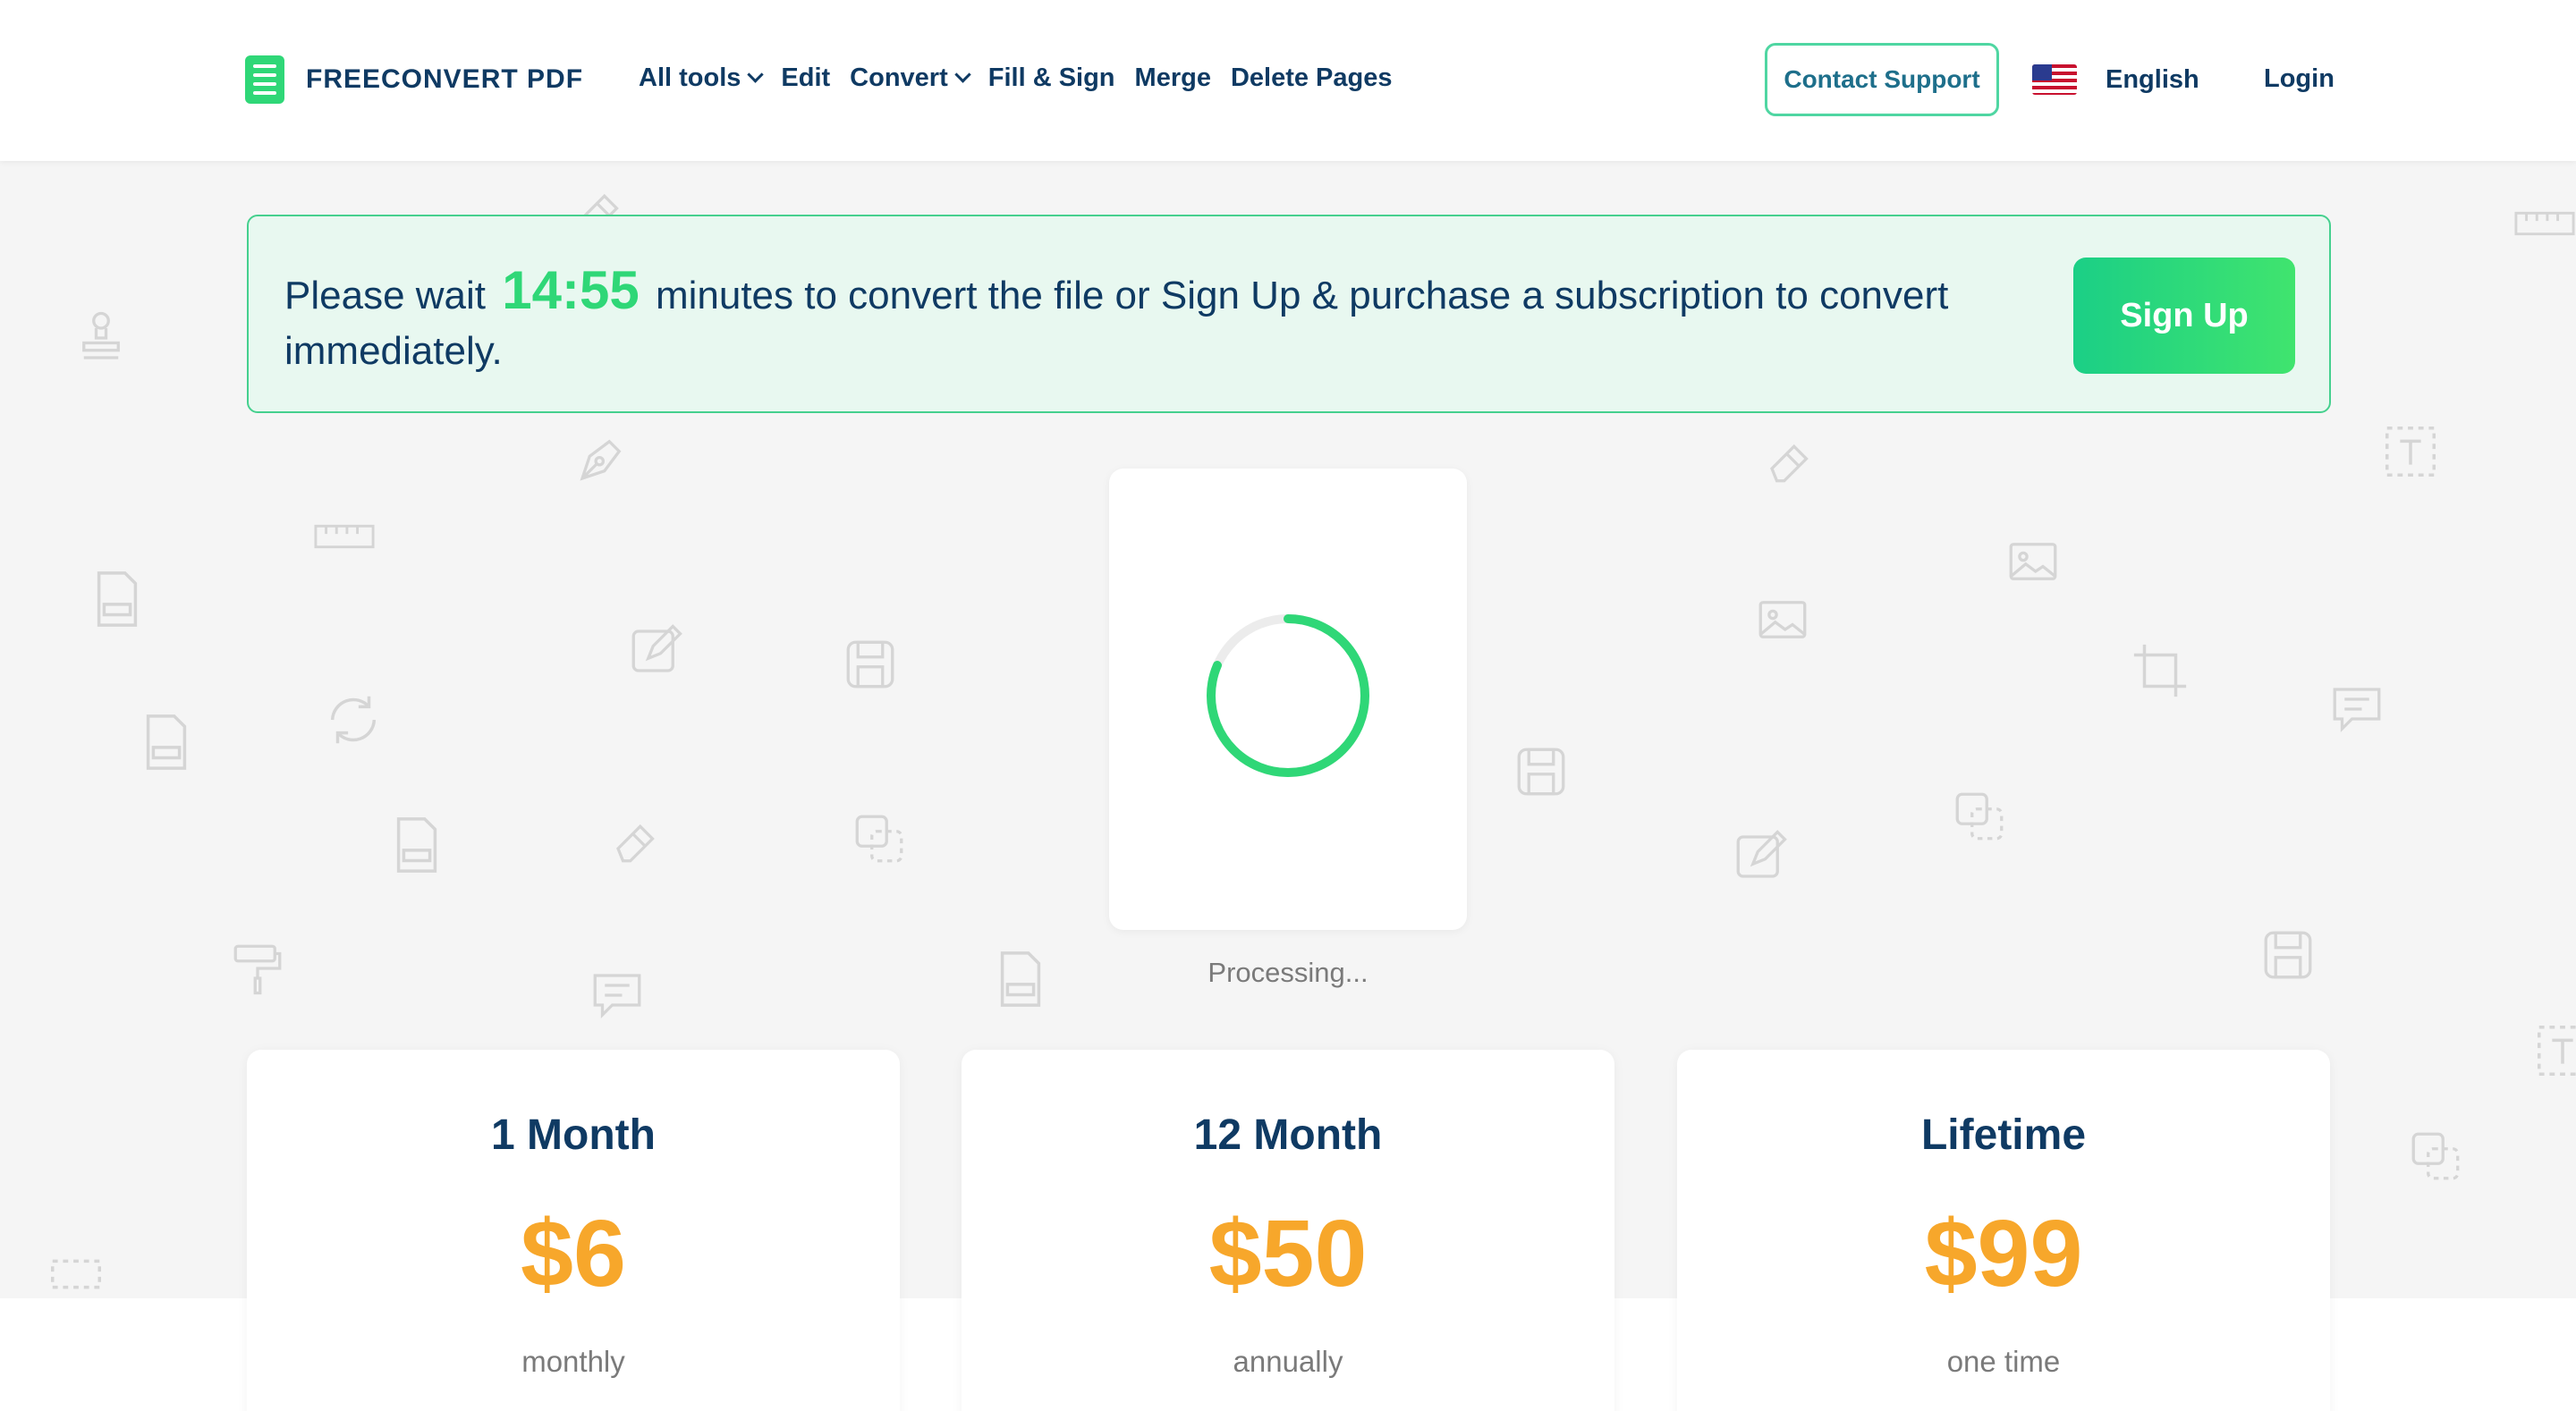  Describe the element at coordinates (2299, 79) in the screenshot. I see `login-link: Login` at that location.